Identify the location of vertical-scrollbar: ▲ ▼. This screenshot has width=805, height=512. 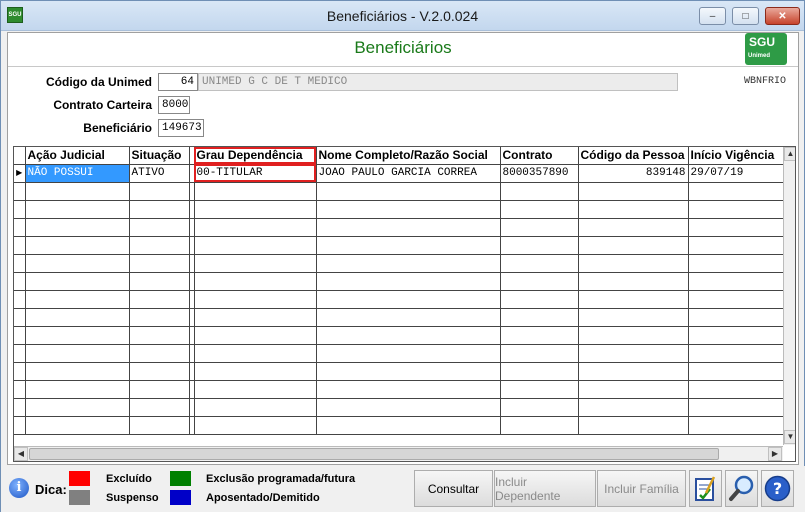
(789, 296).